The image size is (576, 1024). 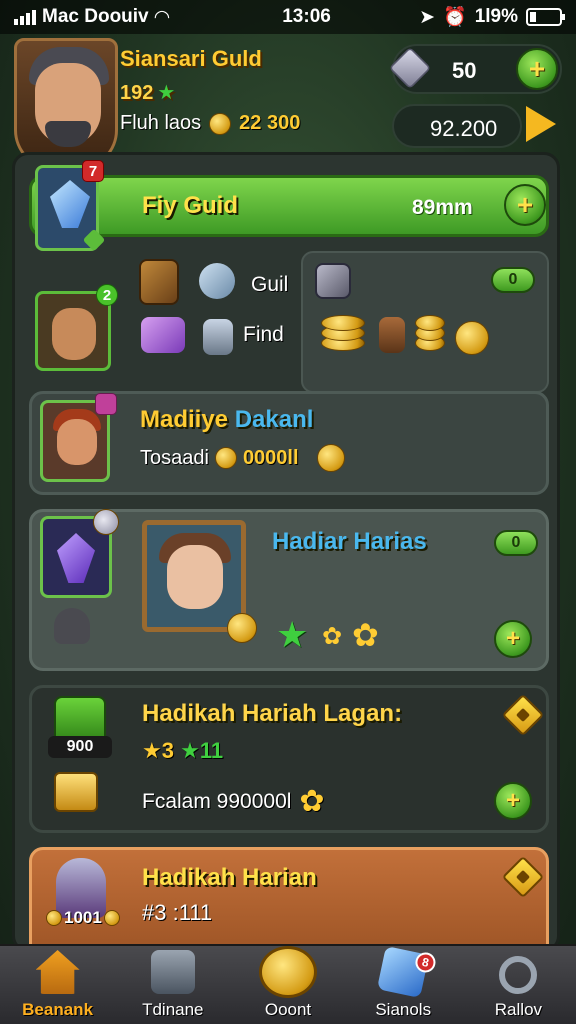 I want to click on gold-star-icon: ✿, so click(x=332, y=636).